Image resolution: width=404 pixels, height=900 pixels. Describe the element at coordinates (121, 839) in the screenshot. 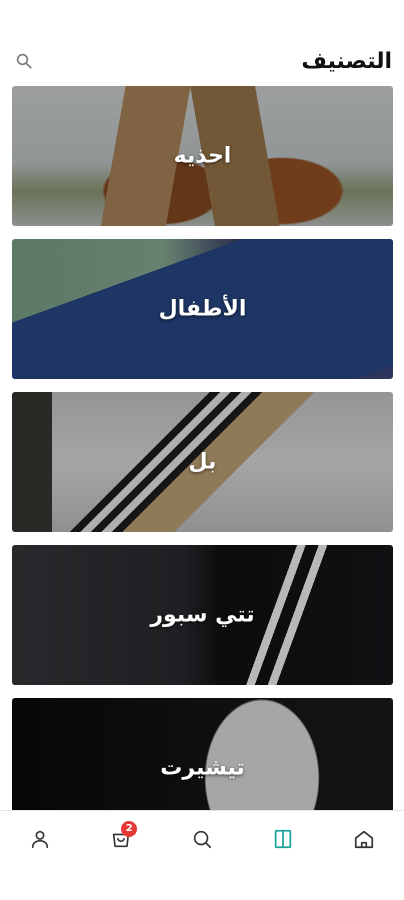

I see `nav-cart: 2` at that location.